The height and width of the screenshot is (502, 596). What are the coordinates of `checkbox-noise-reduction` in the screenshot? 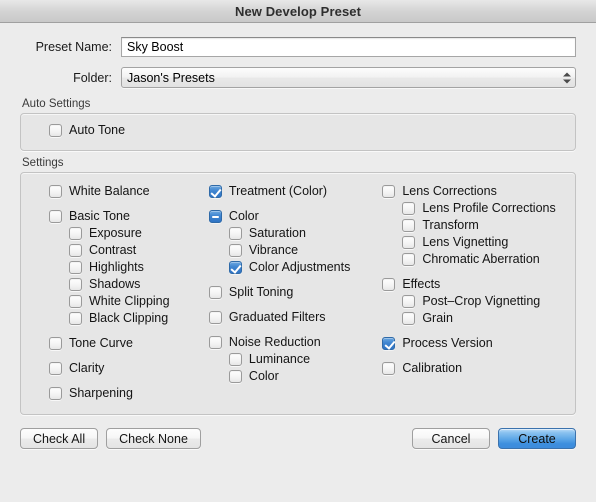 It's located at (215, 342).